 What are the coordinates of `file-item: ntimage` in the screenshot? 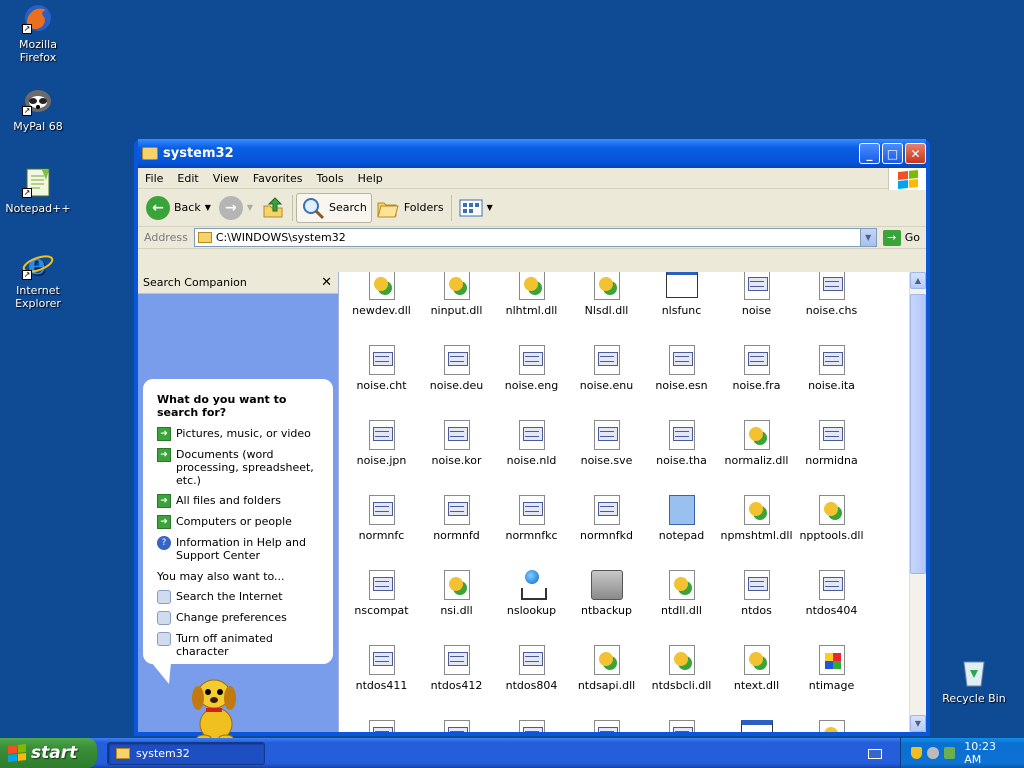 It's located at (831, 668).